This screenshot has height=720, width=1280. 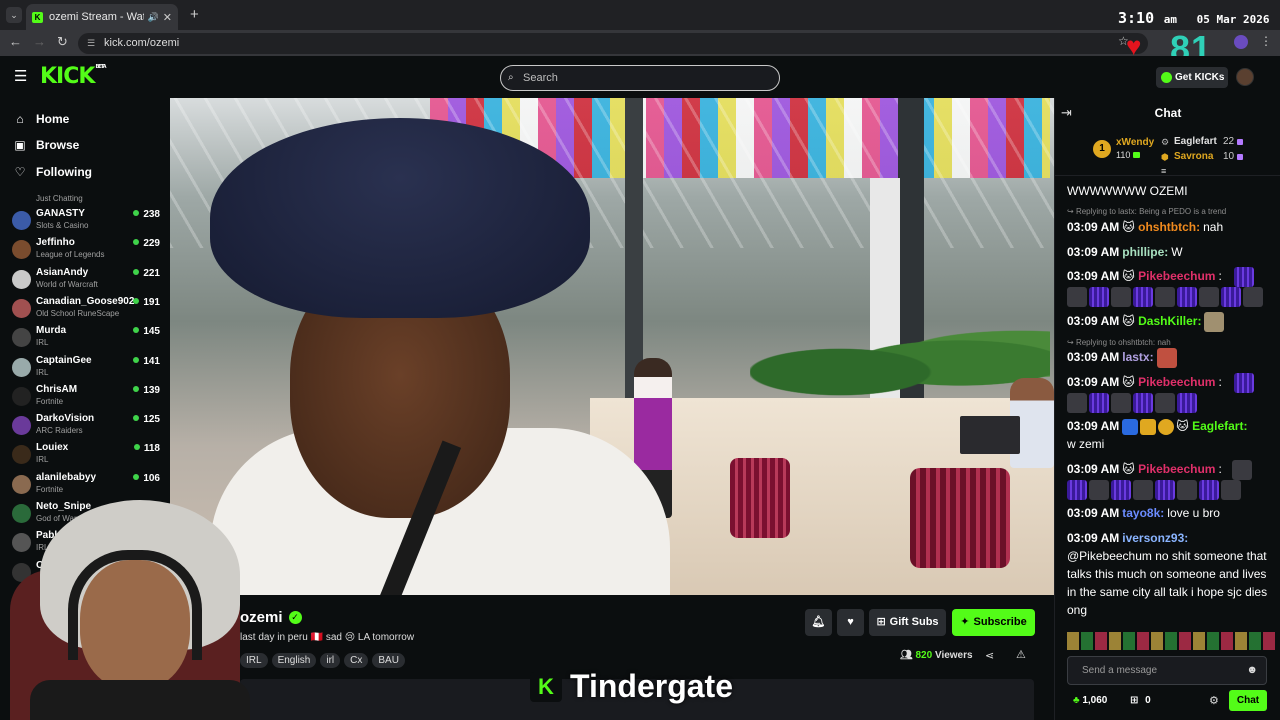 What do you see at coordinates (87, 369) in the screenshot?
I see `sidebar-channel: CaptainGee IRL 141` at bounding box center [87, 369].